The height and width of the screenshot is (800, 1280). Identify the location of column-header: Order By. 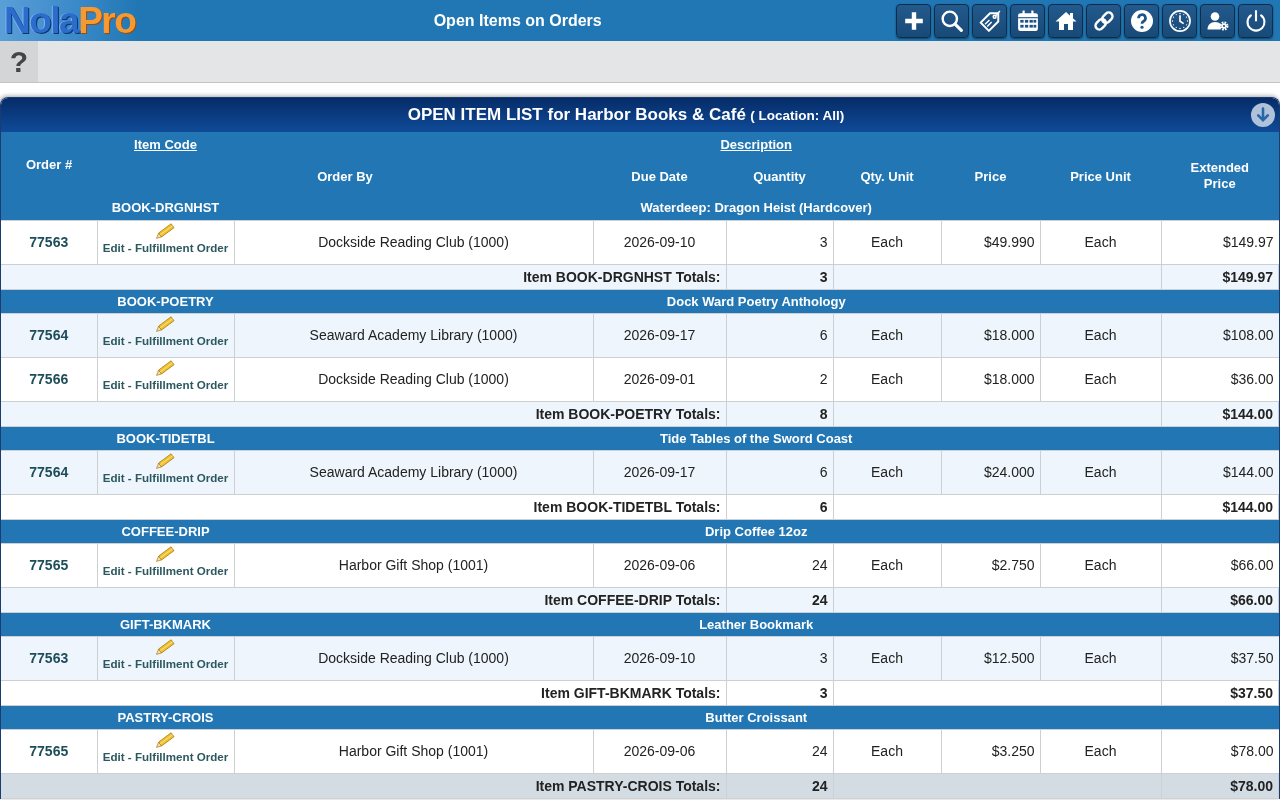
(345, 176).